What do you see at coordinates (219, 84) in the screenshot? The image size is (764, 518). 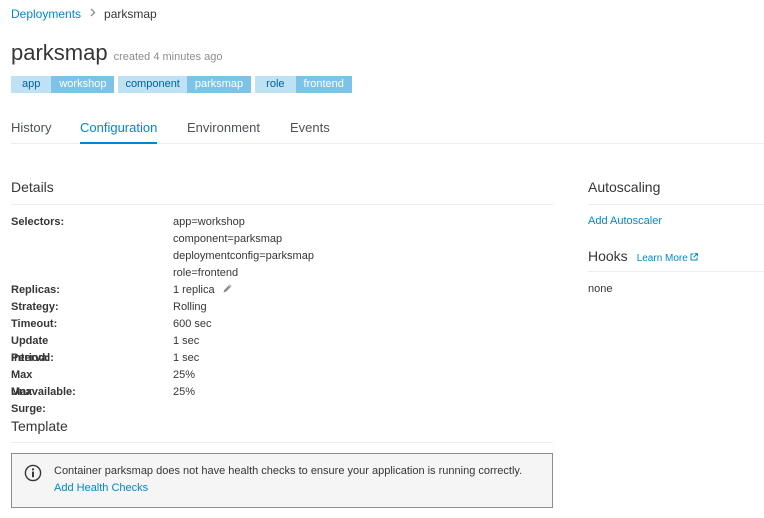 I see `label-value: parksmap` at bounding box center [219, 84].